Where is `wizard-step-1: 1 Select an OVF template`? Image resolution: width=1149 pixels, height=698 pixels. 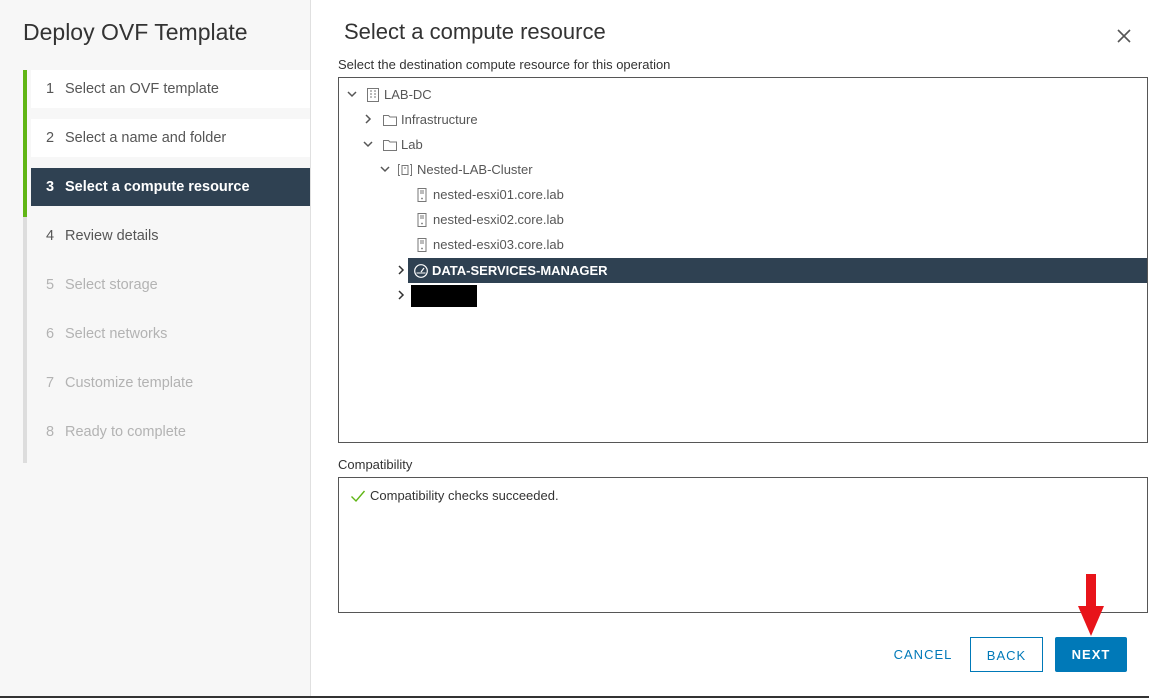 wizard-step-1: 1 Select an OVF template is located at coordinates (170, 89).